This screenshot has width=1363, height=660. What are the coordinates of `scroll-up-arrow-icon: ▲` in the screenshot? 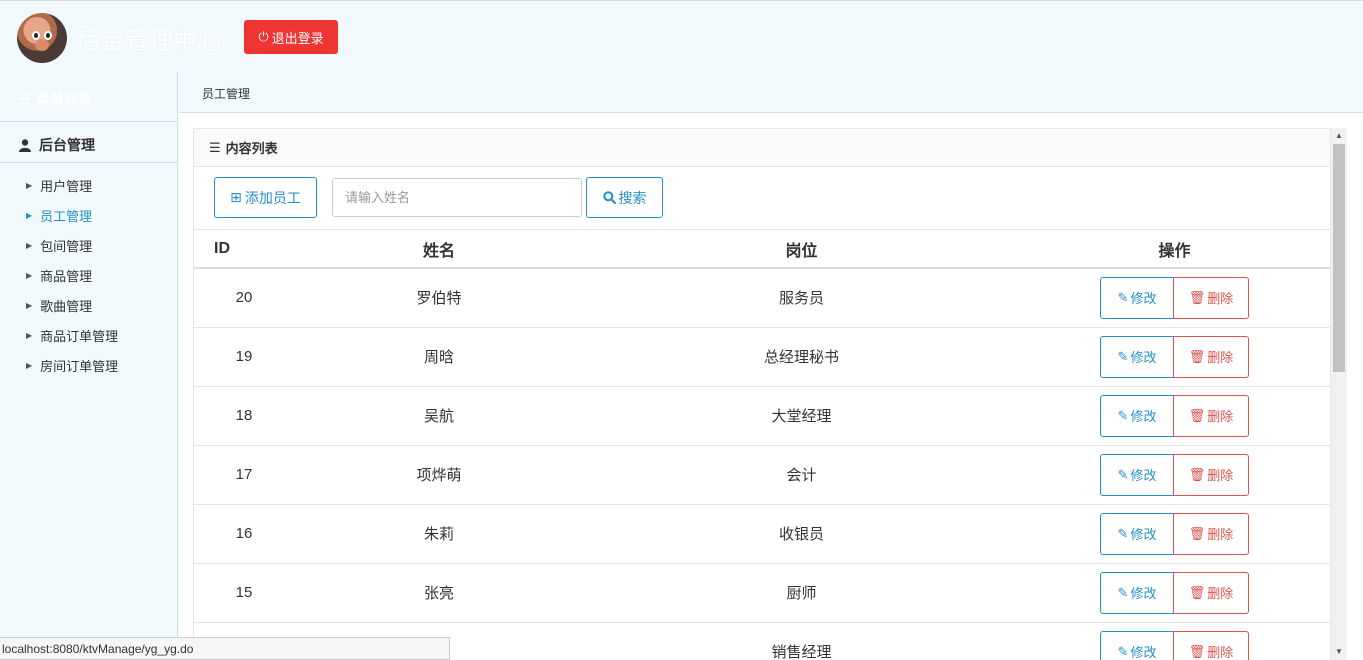 It's located at (1339, 135).